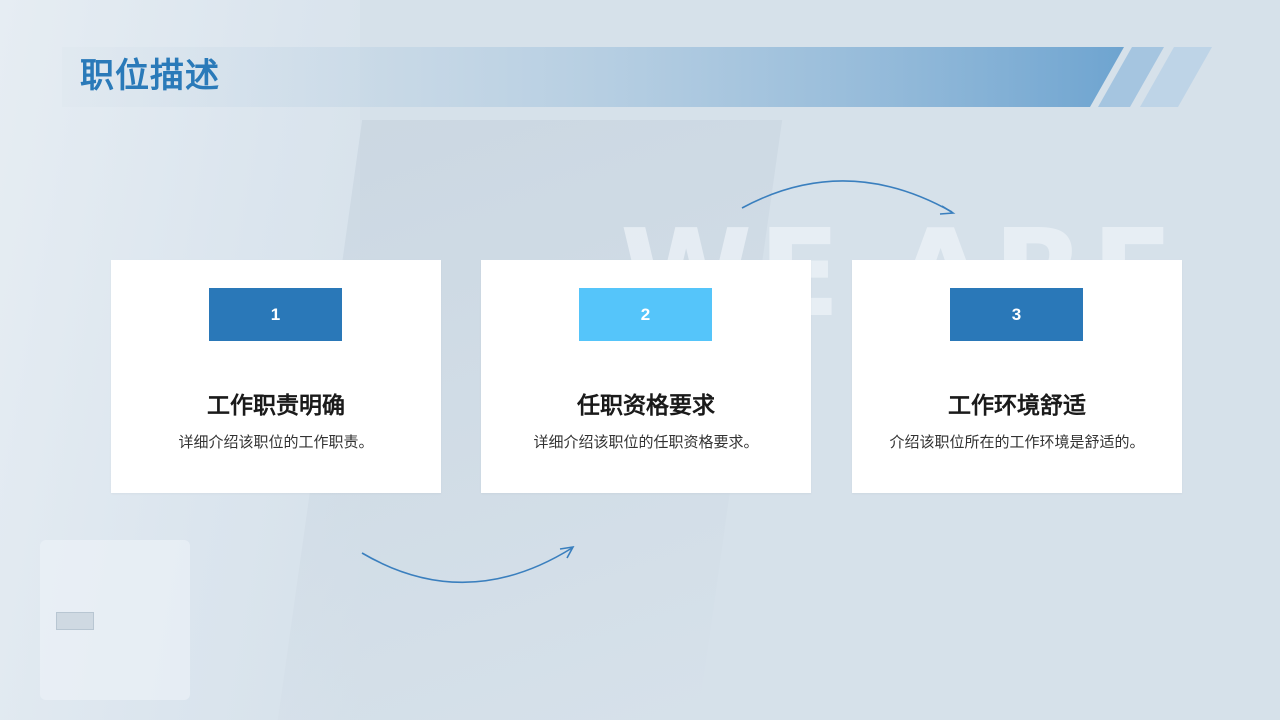 Image resolution: width=1280 pixels, height=720 pixels. I want to click on card-heading: 任职资格要求, so click(646, 406).